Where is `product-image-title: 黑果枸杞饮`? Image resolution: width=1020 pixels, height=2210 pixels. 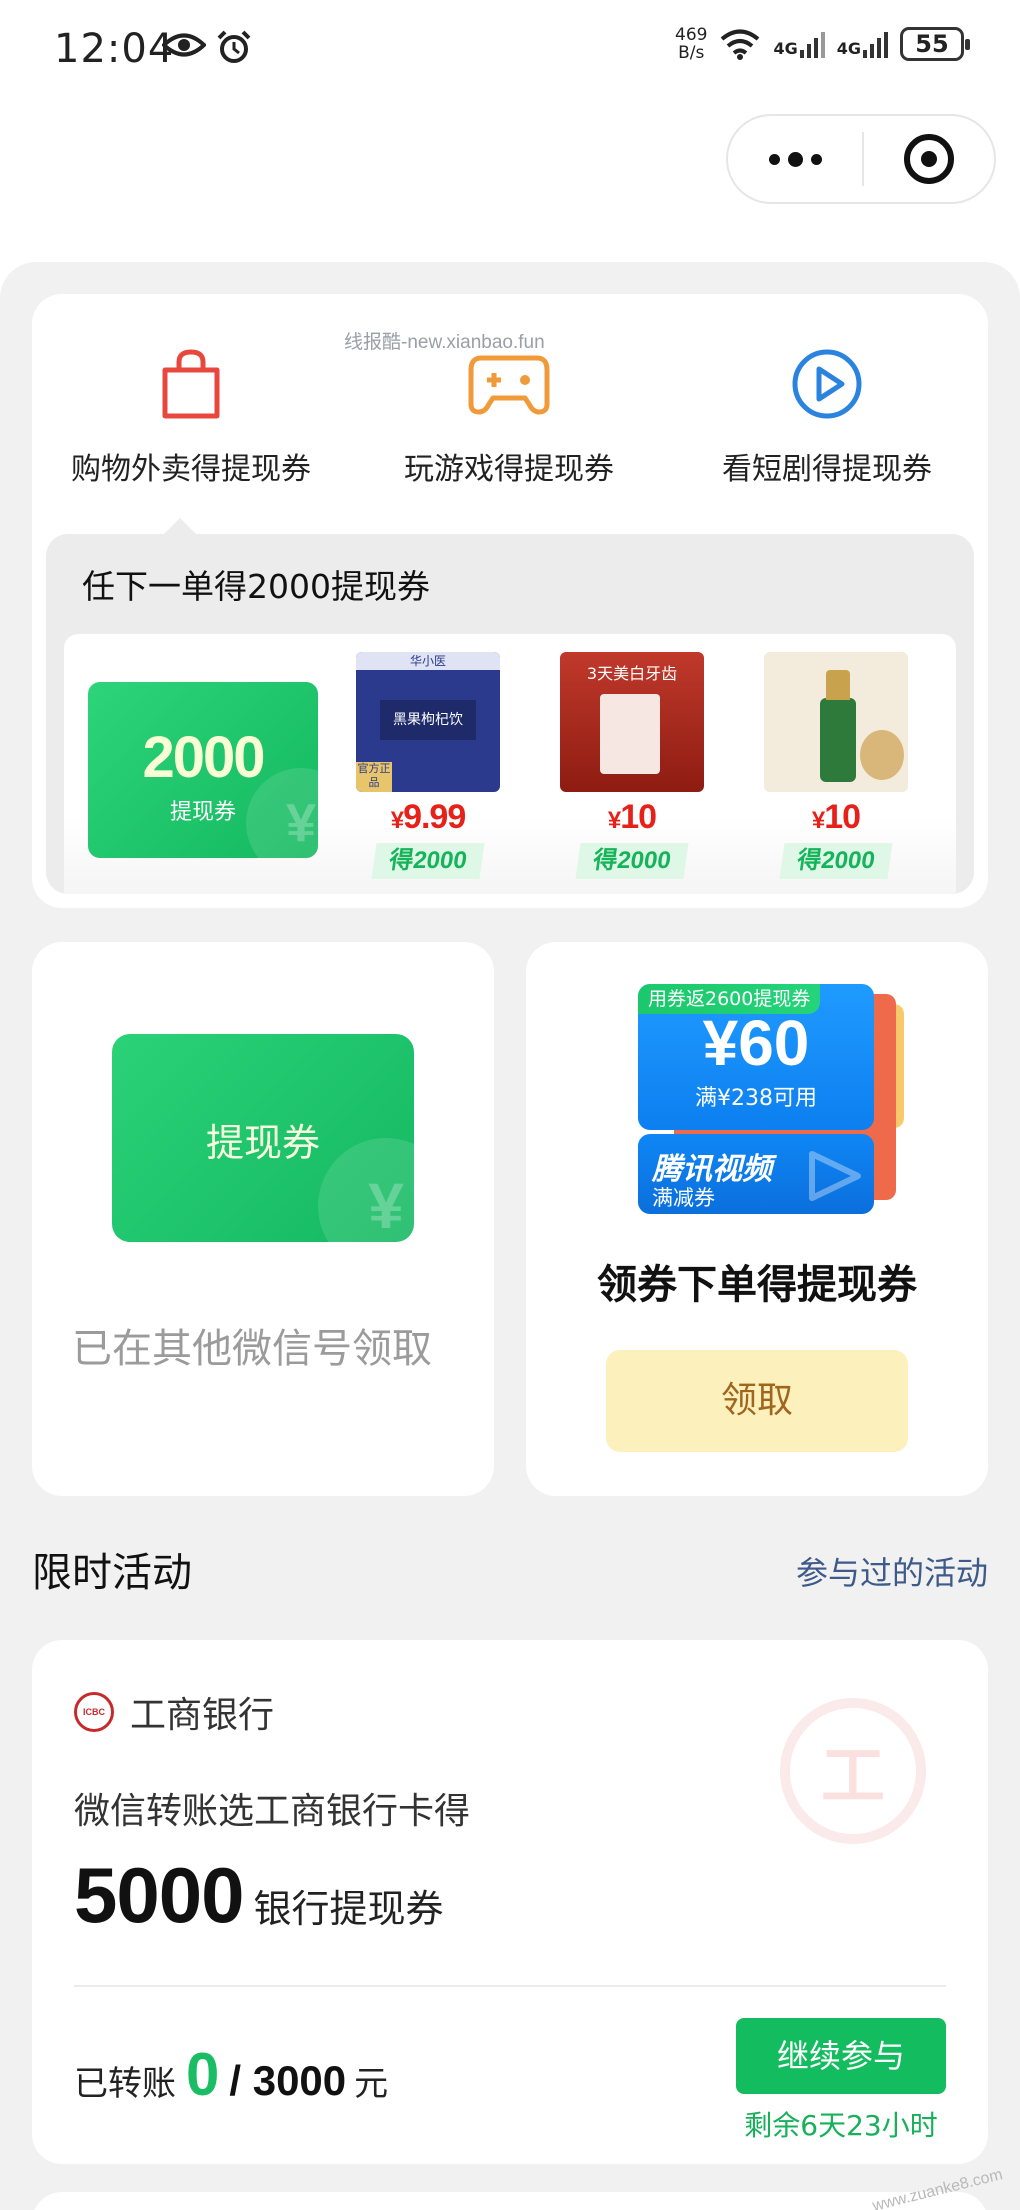 product-image-title: 黑果枸杞饮 is located at coordinates (428, 720).